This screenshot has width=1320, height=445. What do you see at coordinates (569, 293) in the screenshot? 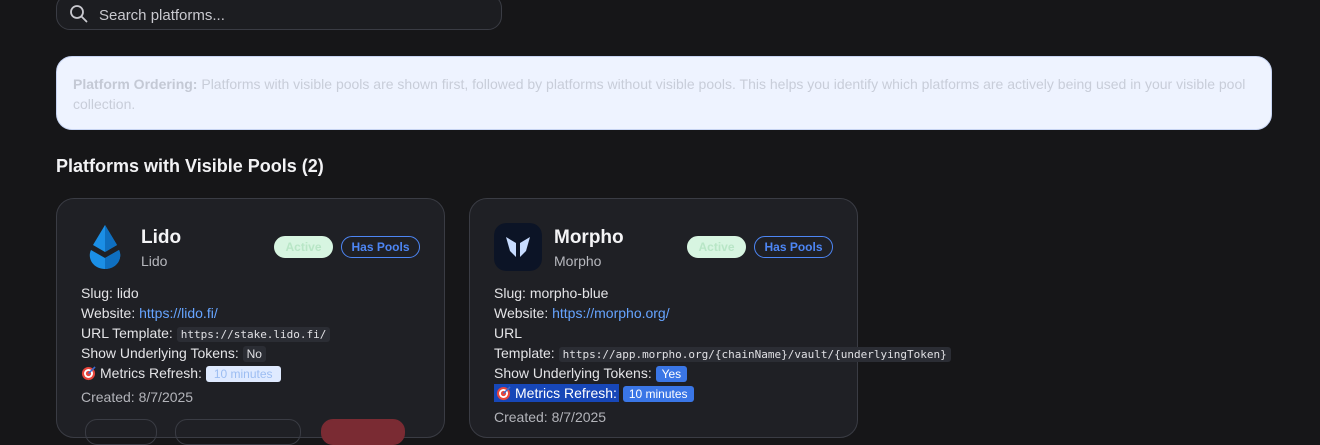
I see `slug-value: morpho-blue` at bounding box center [569, 293].